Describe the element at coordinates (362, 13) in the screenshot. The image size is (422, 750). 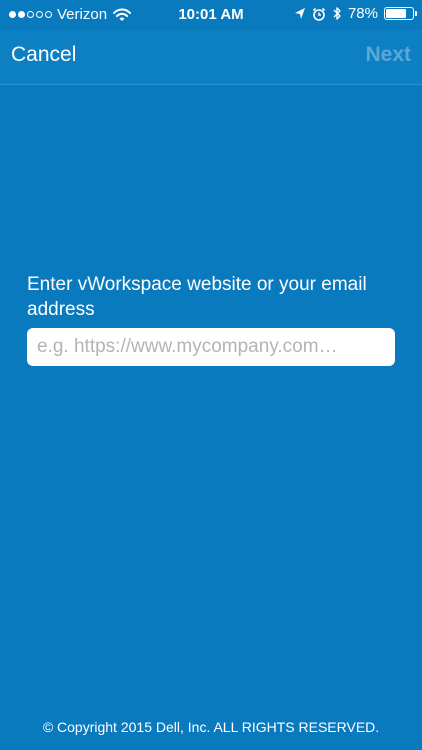
I see `battery-percent: 78%` at that location.